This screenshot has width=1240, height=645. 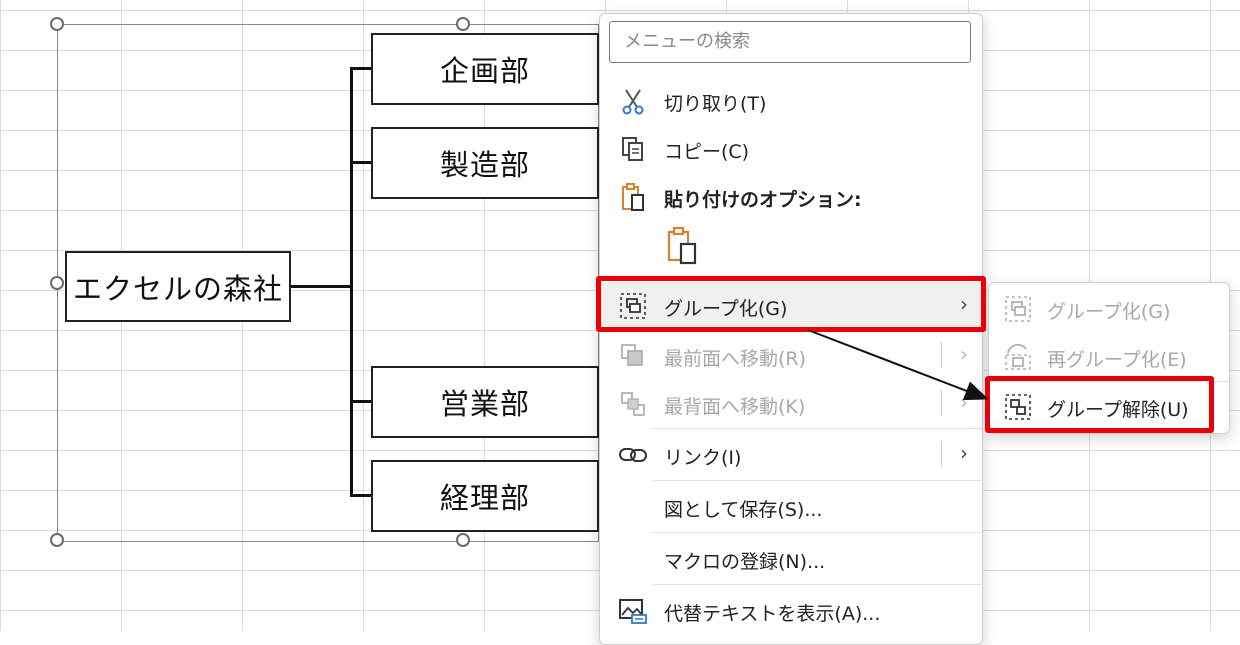 I want to click on menu-item-link-label: リンク(I), so click(x=703, y=458).